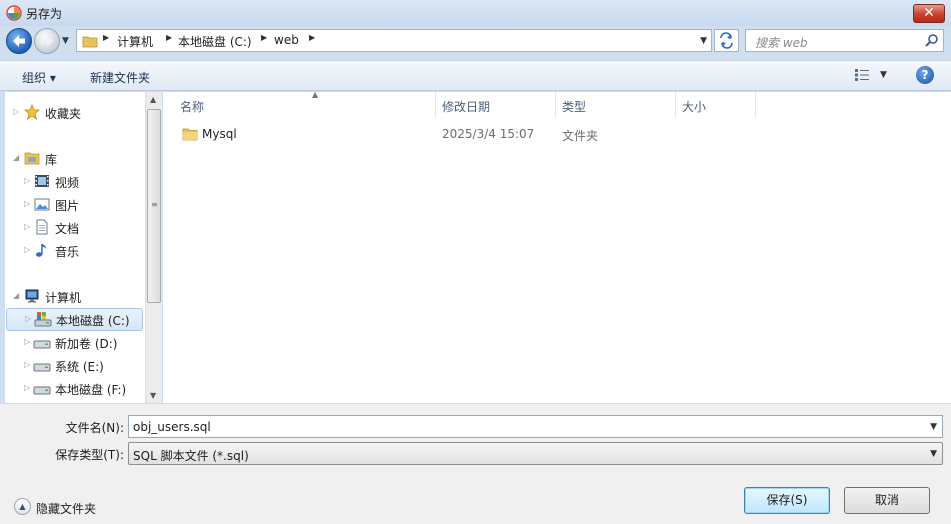  I want to click on nav-item-favorites: ▷ 收藏夹, so click(75, 112).